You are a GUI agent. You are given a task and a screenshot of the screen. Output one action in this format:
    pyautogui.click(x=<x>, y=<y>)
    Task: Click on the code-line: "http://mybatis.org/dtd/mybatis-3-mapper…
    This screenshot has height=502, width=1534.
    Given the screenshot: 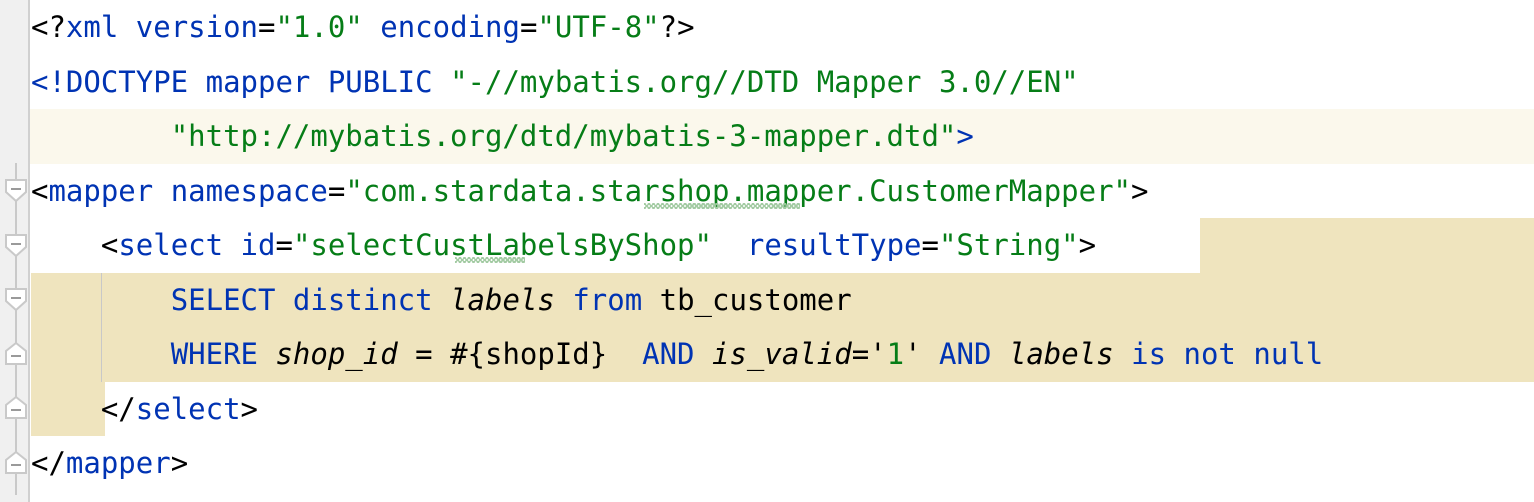 What is the action you would take?
    pyautogui.click(x=767, y=136)
    